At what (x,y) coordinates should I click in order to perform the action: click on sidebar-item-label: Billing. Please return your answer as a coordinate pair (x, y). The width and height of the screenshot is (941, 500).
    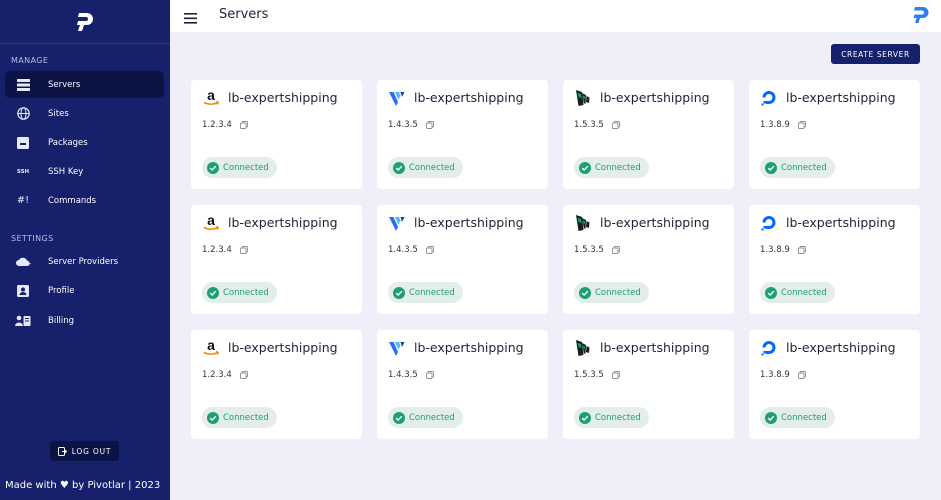
    Looking at the image, I should click on (61, 320).